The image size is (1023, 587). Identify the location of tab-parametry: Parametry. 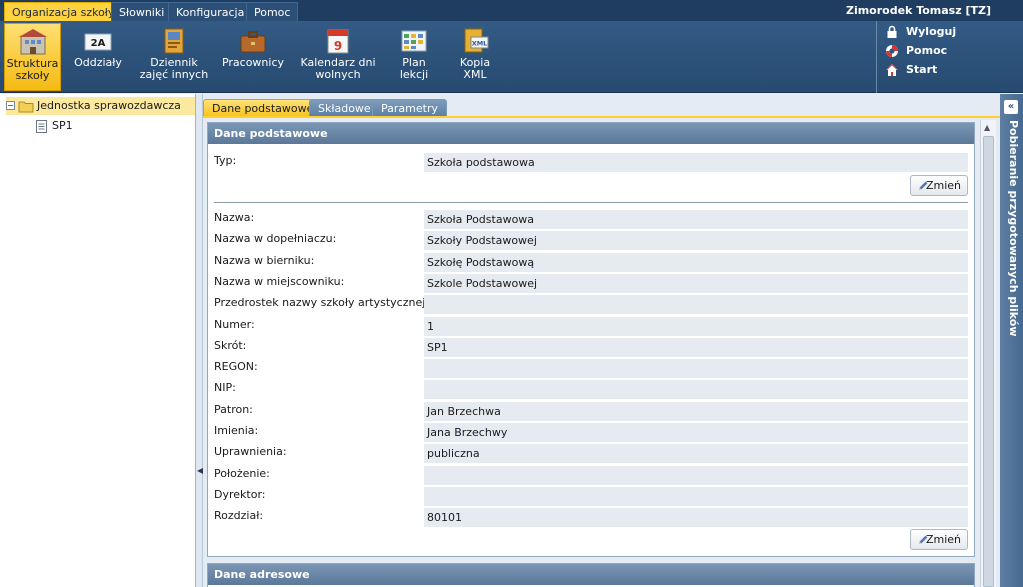
(409, 108).